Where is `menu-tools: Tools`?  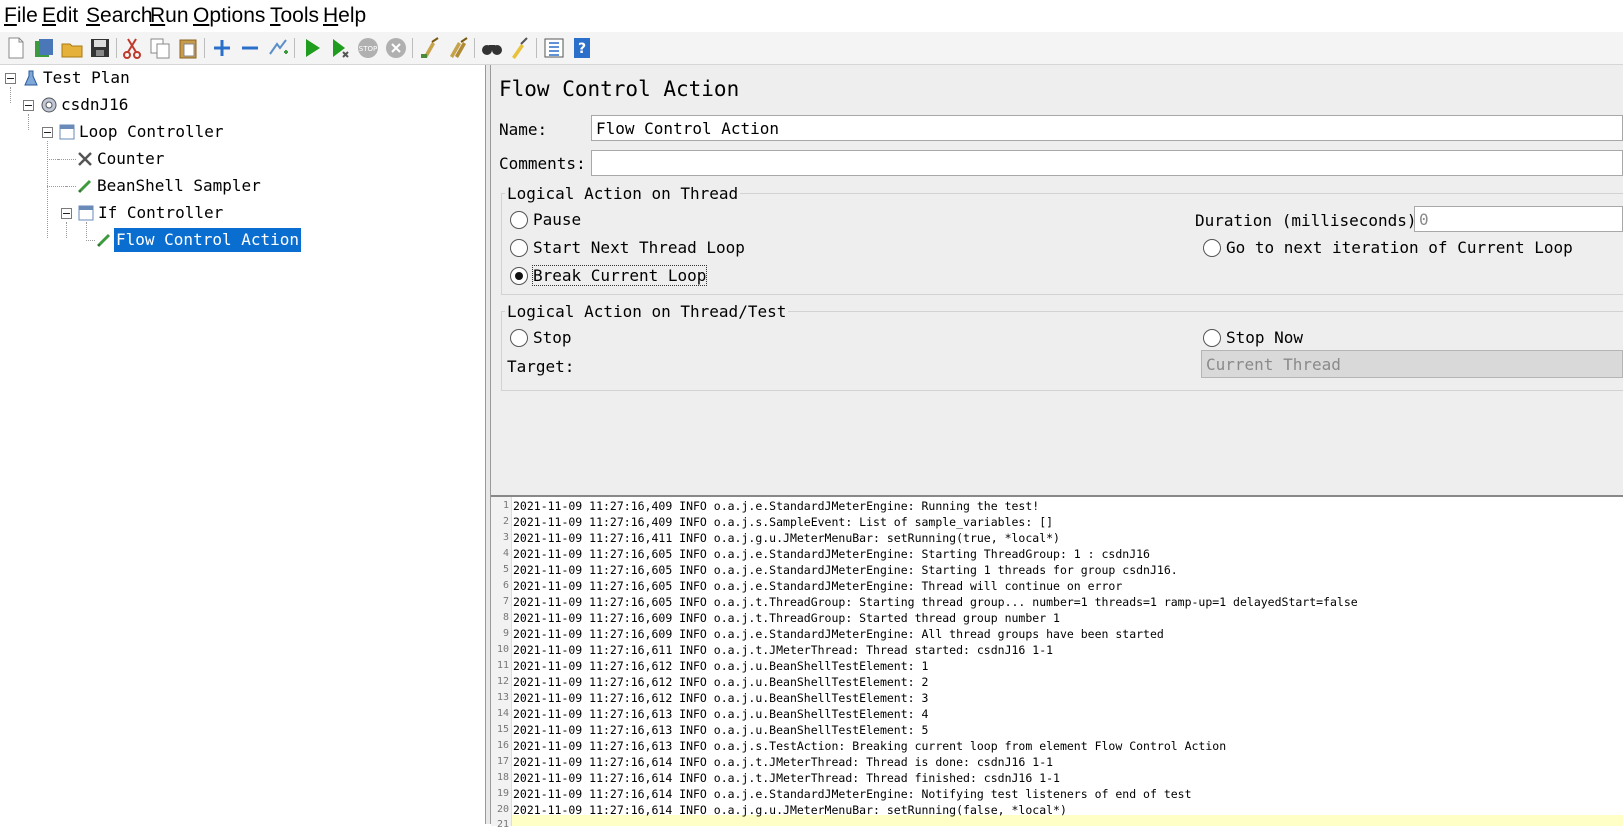
menu-tools: Tools is located at coordinates (294, 16).